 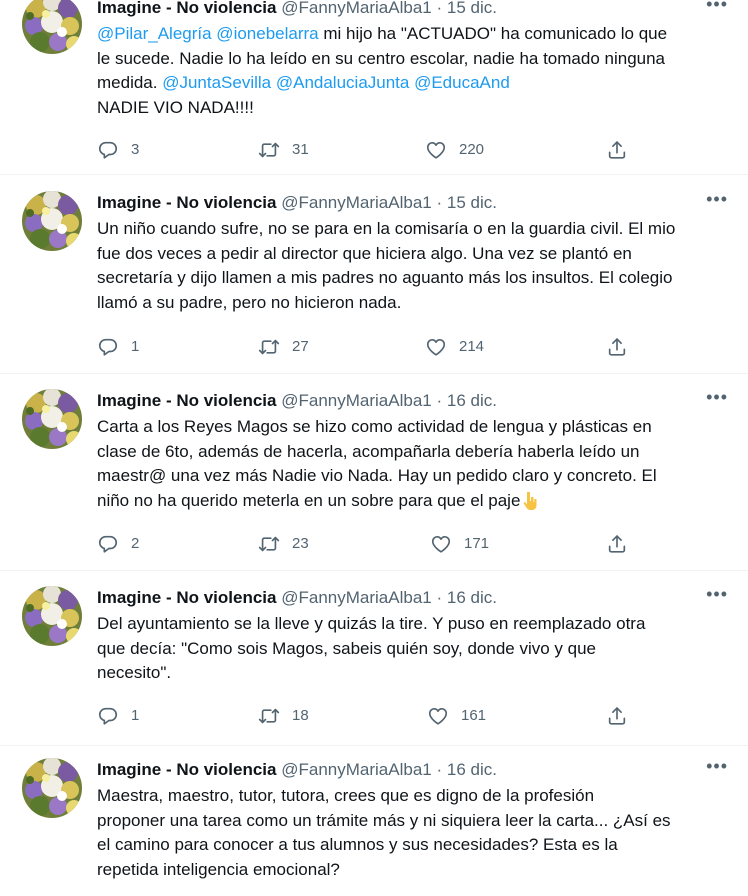 I want to click on reply-count: 2, so click(x=135, y=543).